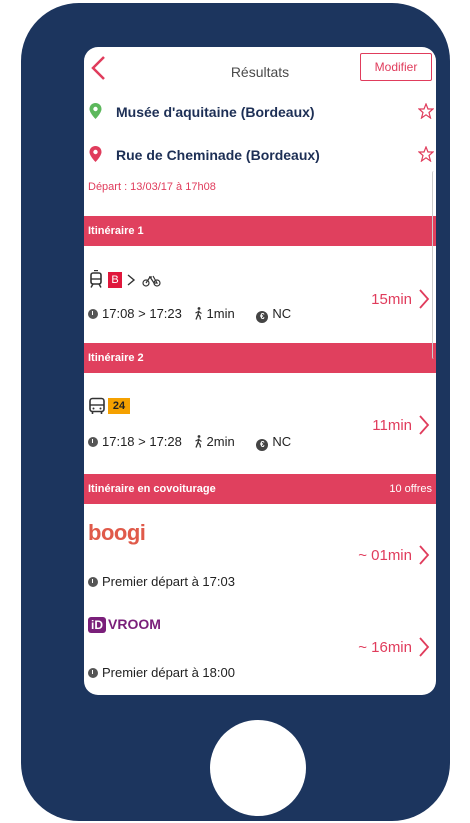  I want to click on vroom-first-departure-row: Premier départ à 18:00, so click(161, 672).